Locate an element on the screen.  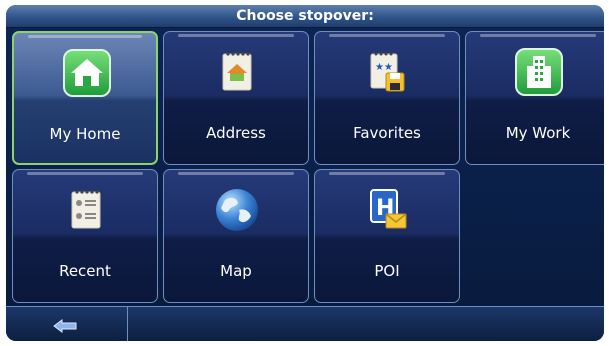
tile-map: Map is located at coordinates (236, 236).